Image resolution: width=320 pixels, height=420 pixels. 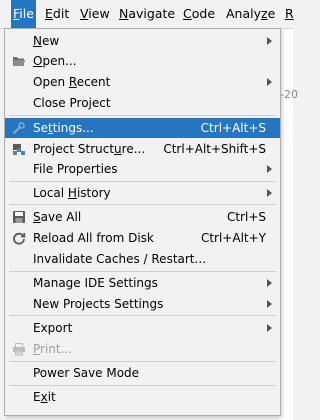 I want to click on menu-item-shortcut: Ctrl+S, so click(x=246, y=217).